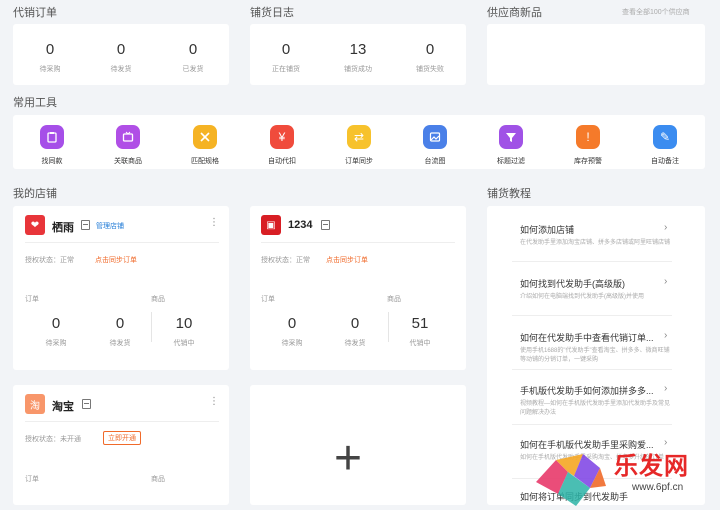  Describe the element at coordinates (63, 228) in the screenshot. I see `store-name: 栖雨` at that location.